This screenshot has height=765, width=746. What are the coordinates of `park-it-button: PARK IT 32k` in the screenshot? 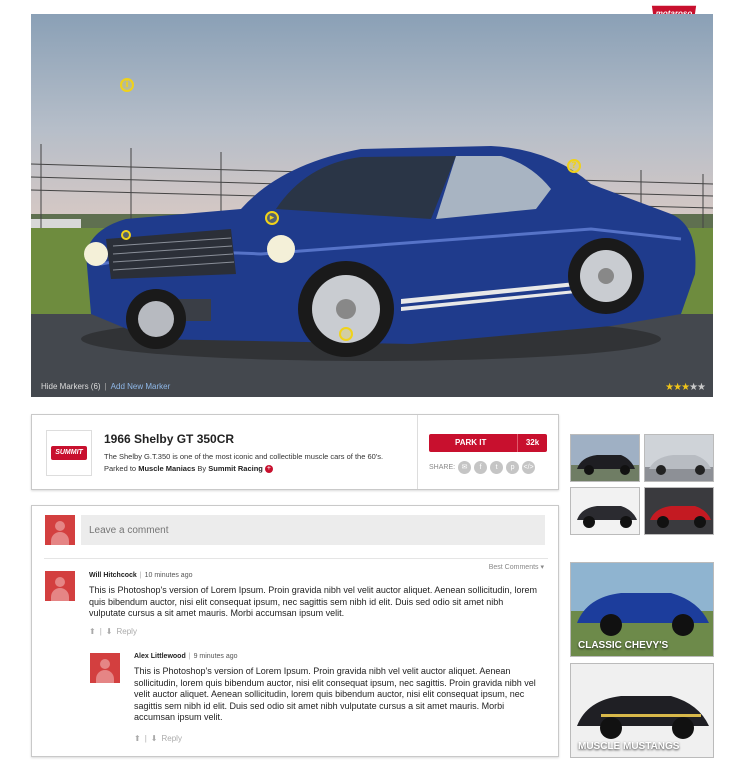 It's located at (488, 443).